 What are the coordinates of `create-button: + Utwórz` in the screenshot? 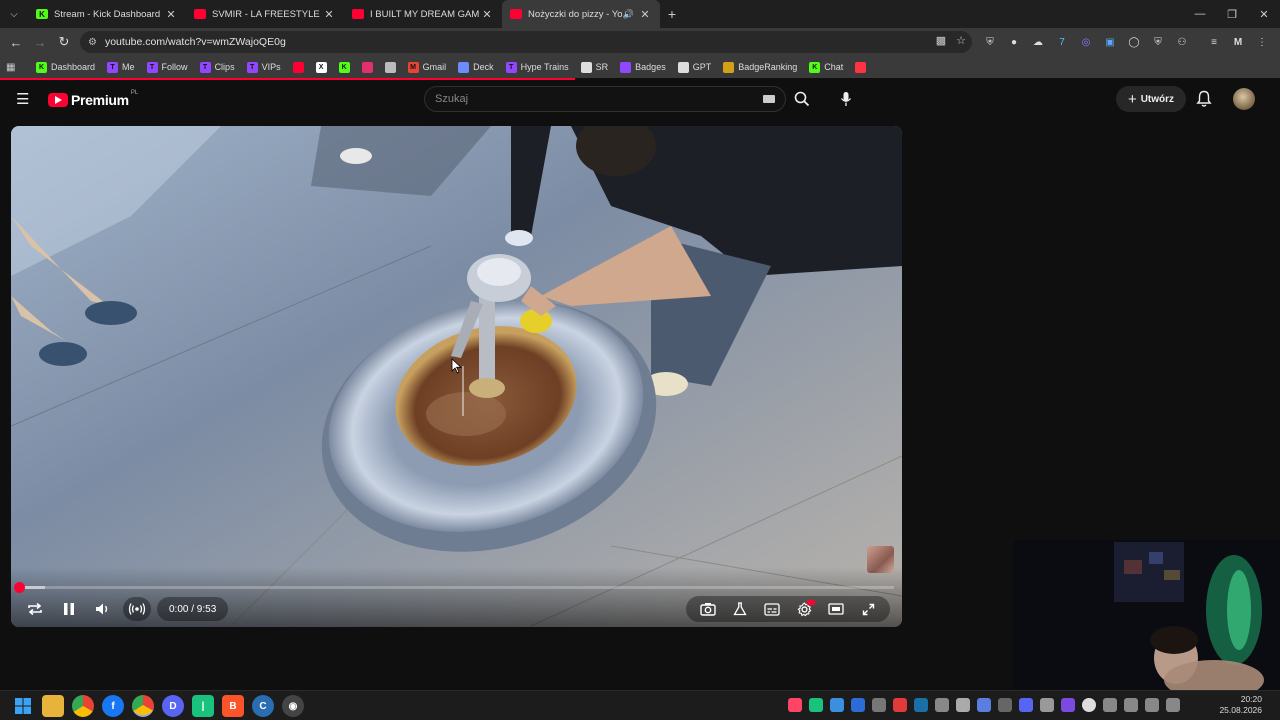 It's located at (1151, 99).